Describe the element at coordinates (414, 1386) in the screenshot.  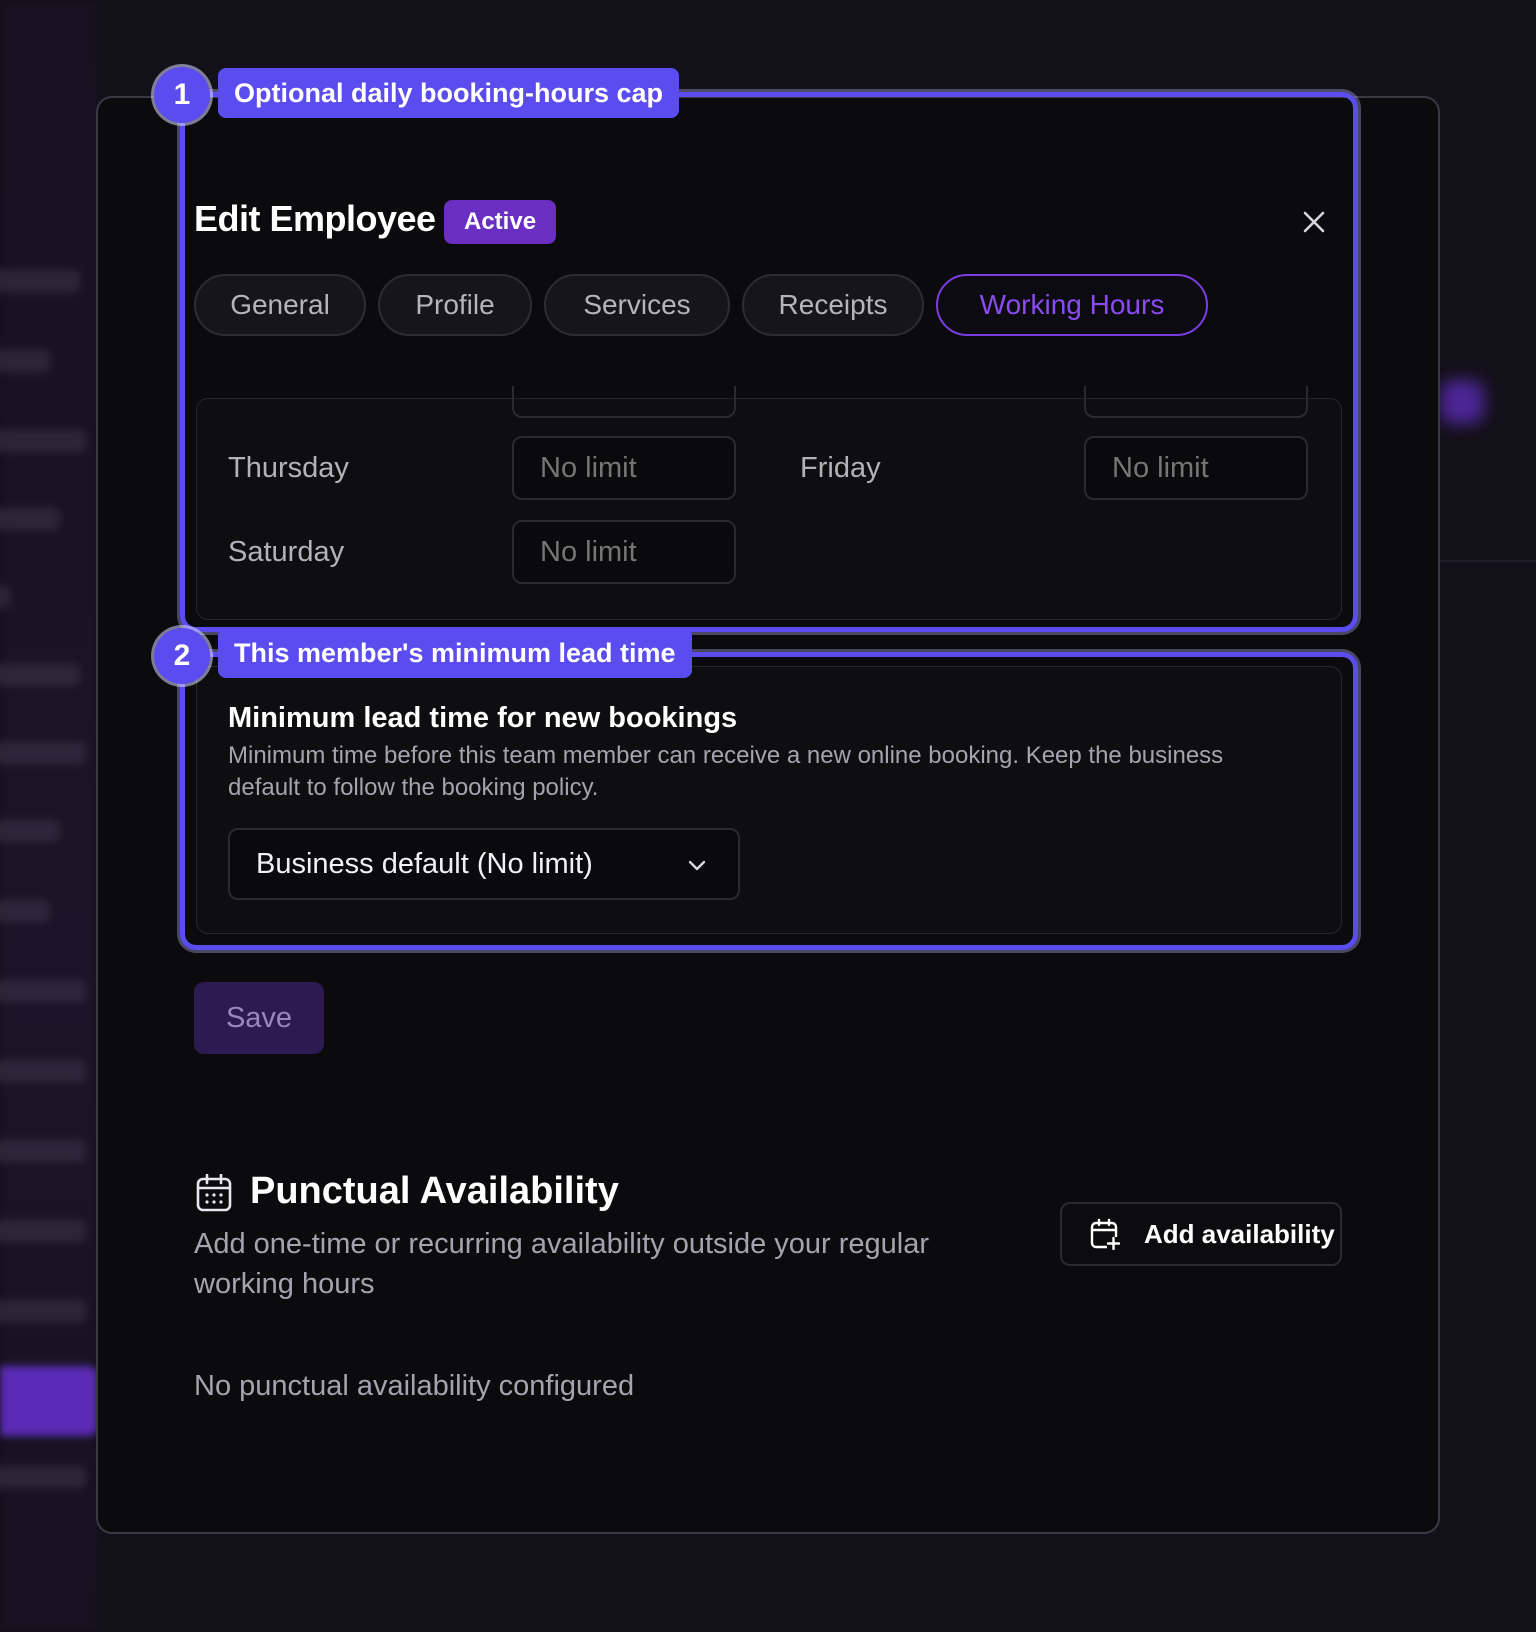
I see `empty-state-text: No punctual availability configured` at that location.